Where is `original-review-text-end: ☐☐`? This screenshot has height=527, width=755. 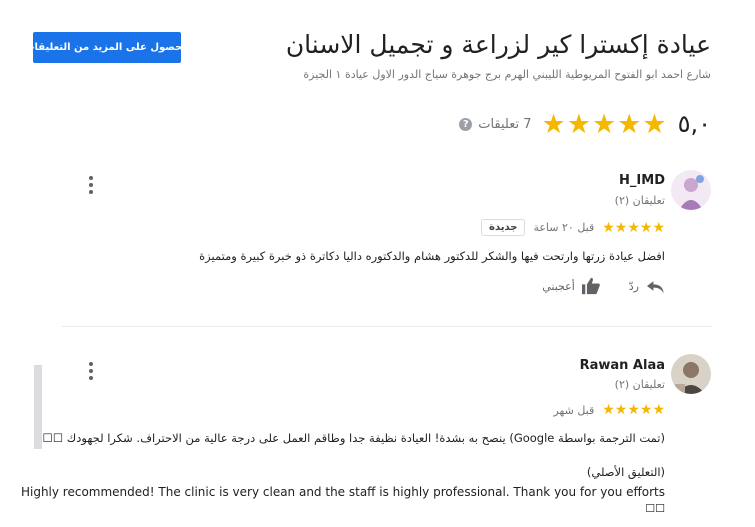
original-review-text-end: ☐☐ is located at coordinates (655, 508).